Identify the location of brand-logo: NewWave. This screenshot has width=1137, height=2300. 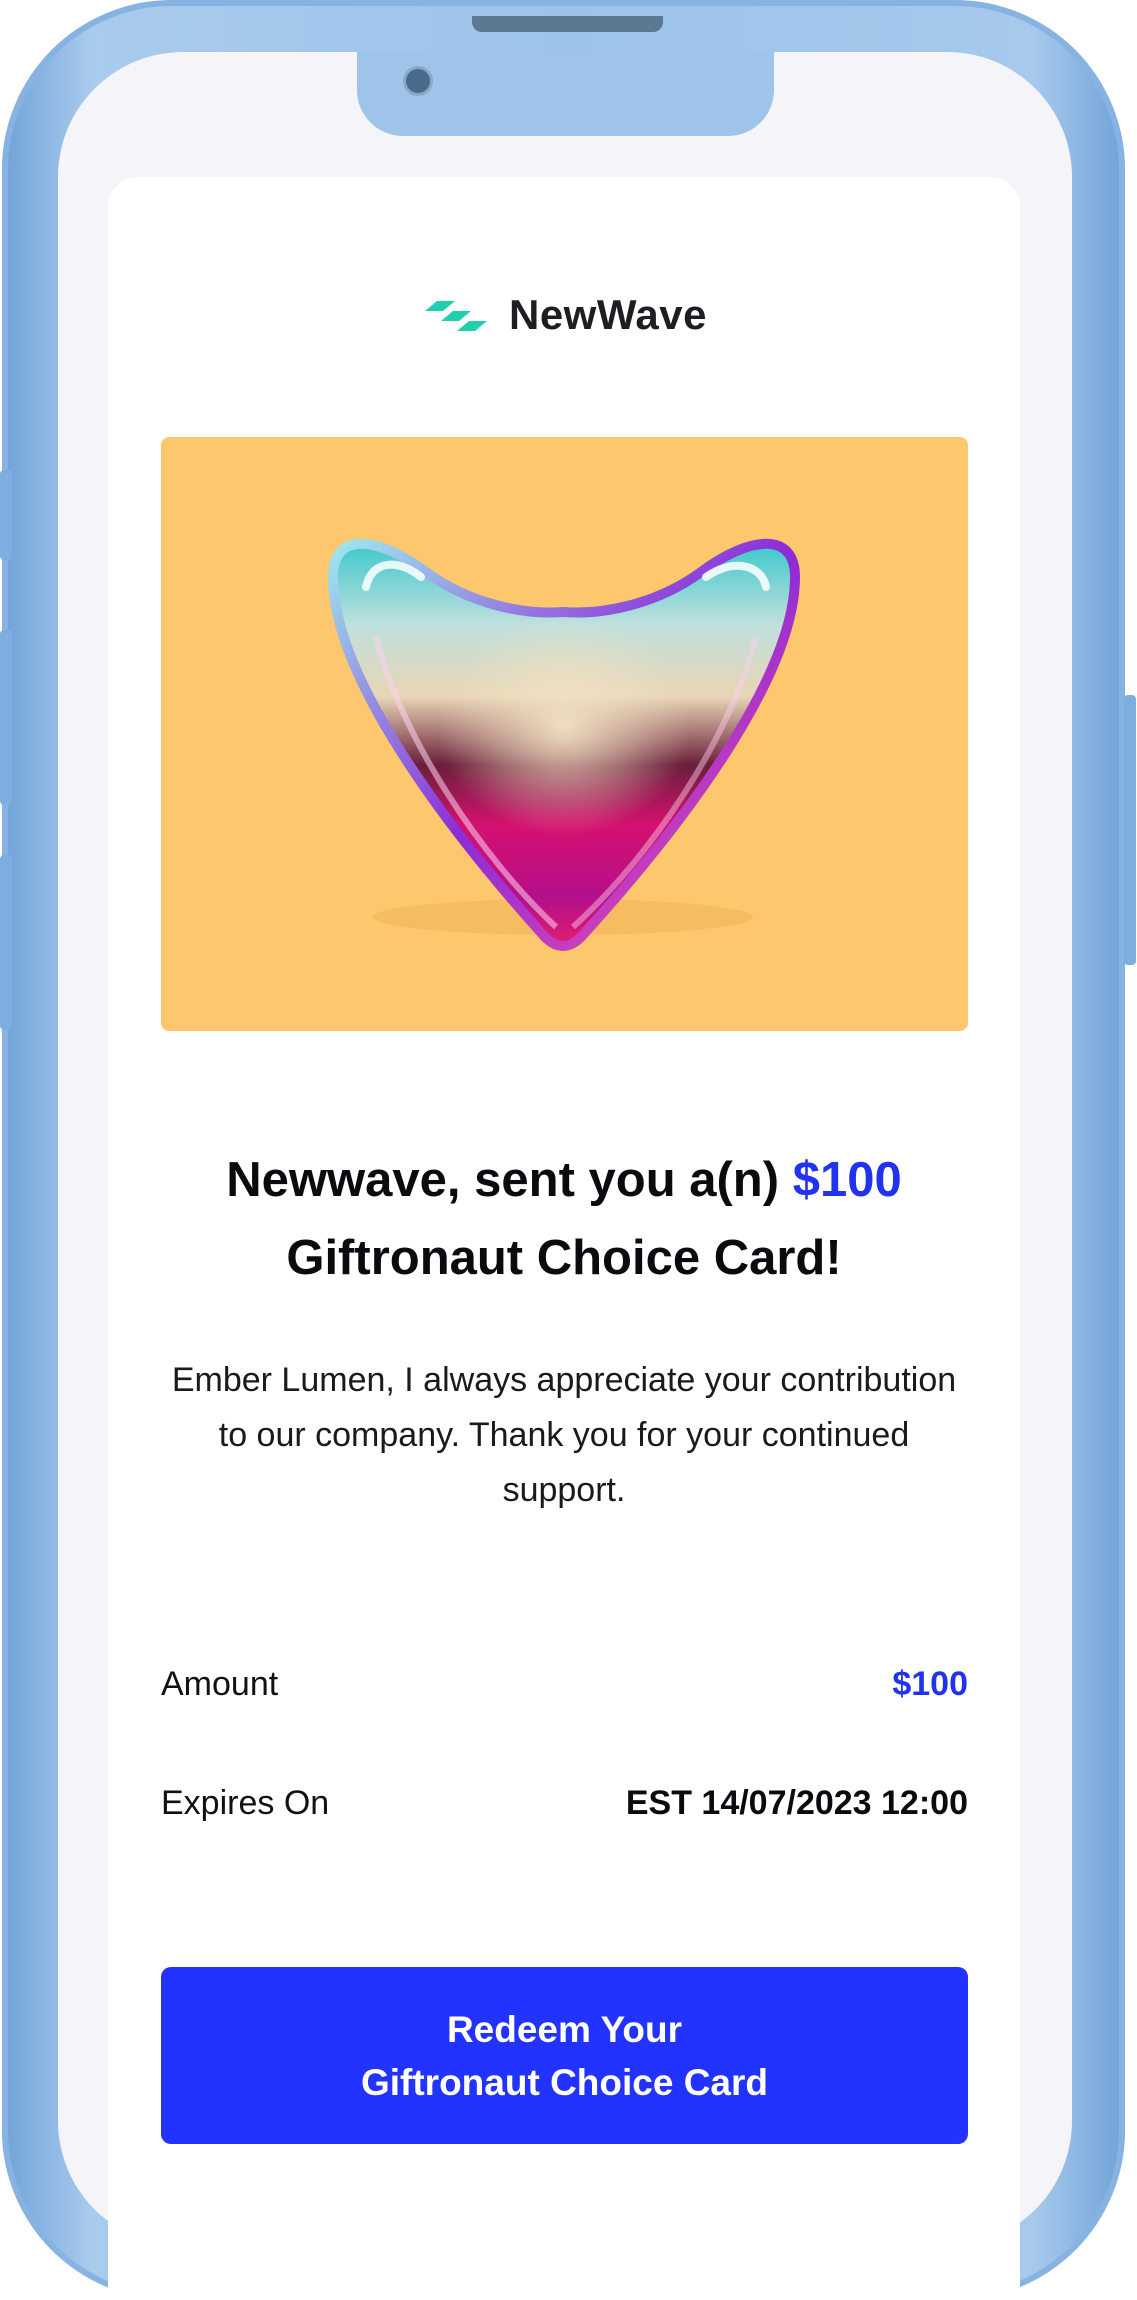
(564, 315).